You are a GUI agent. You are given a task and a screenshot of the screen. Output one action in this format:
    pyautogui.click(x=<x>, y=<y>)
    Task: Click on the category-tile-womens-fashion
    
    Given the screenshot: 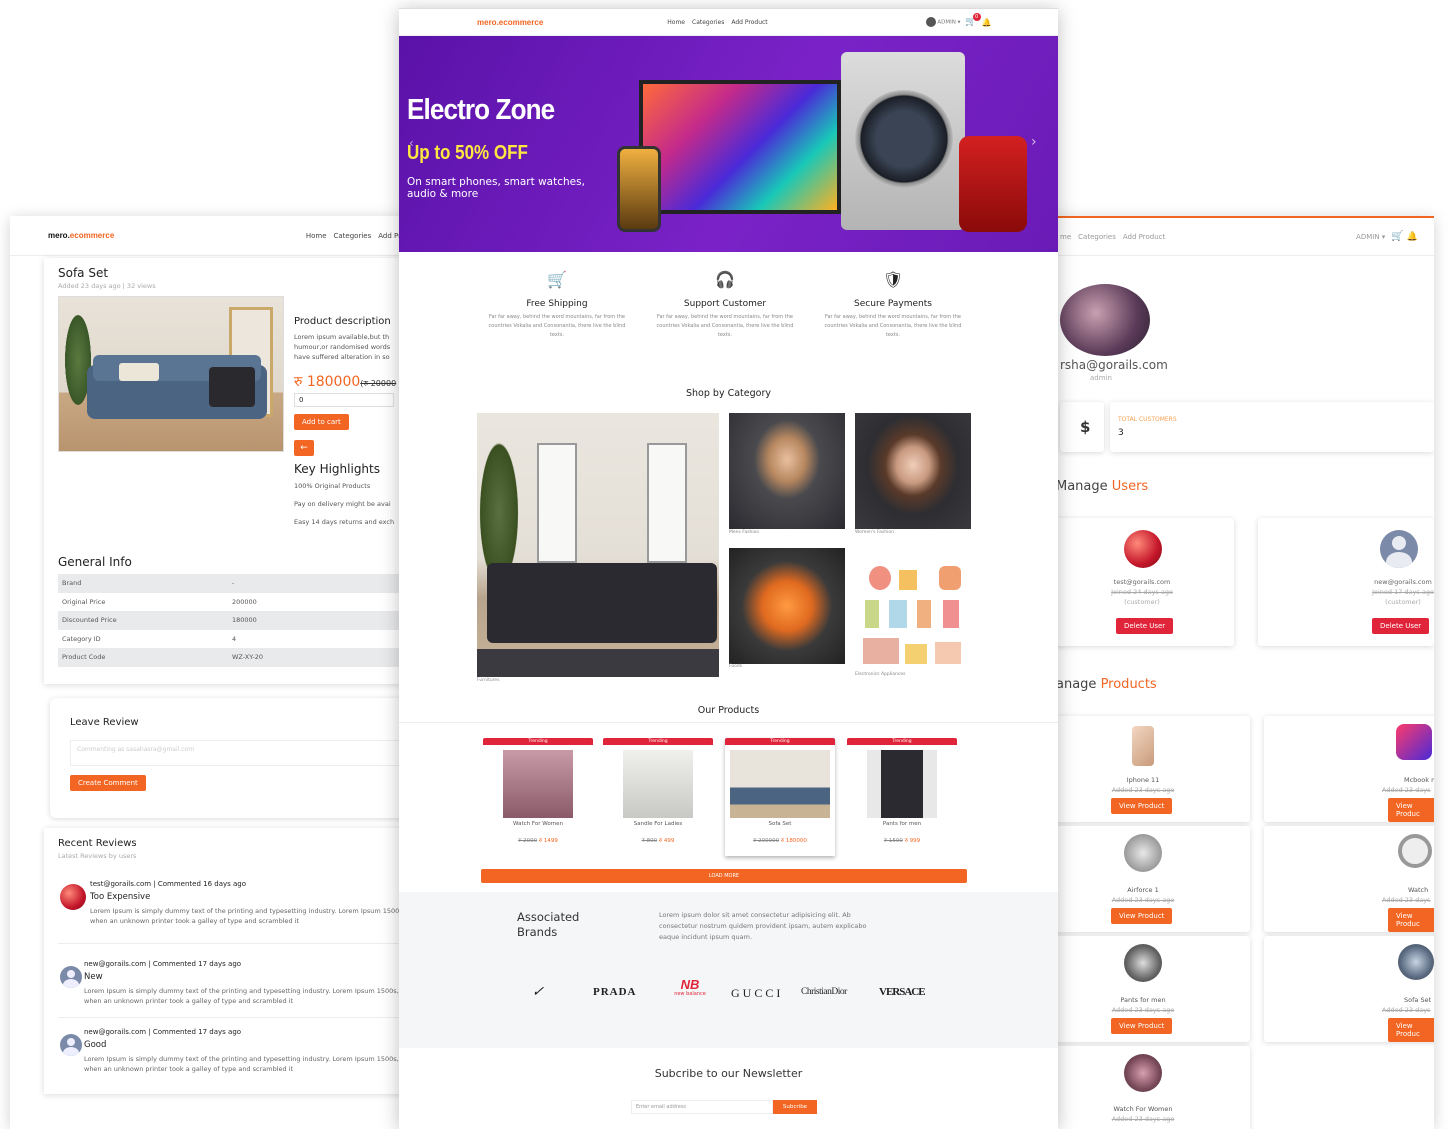 What is the action you would take?
    pyautogui.click(x=913, y=471)
    